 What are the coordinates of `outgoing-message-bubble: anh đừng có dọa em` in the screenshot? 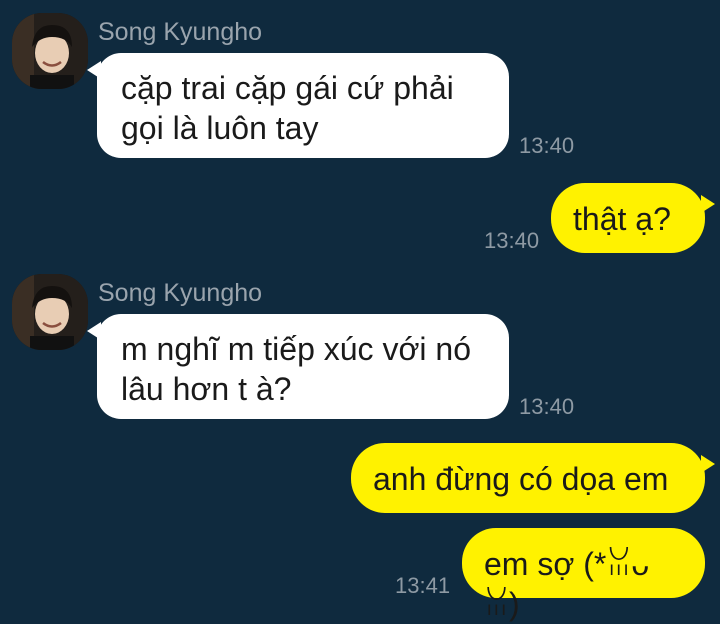 It's located at (533, 478).